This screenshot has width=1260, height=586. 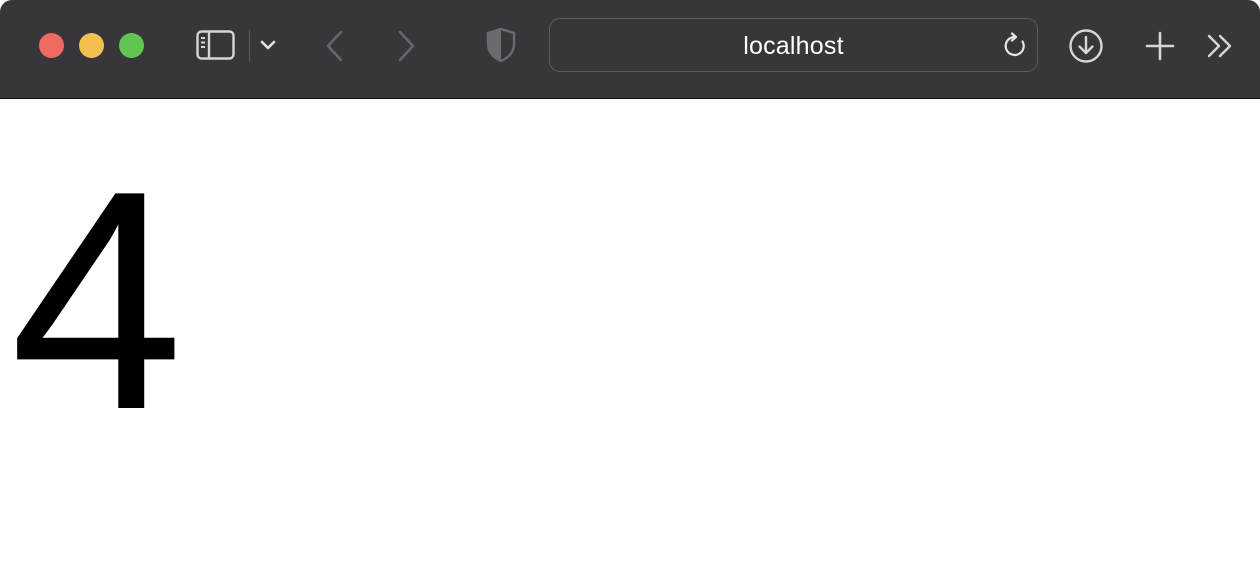 What do you see at coordinates (131, 45) in the screenshot?
I see `zoom-window-button` at bounding box center [131, 45].